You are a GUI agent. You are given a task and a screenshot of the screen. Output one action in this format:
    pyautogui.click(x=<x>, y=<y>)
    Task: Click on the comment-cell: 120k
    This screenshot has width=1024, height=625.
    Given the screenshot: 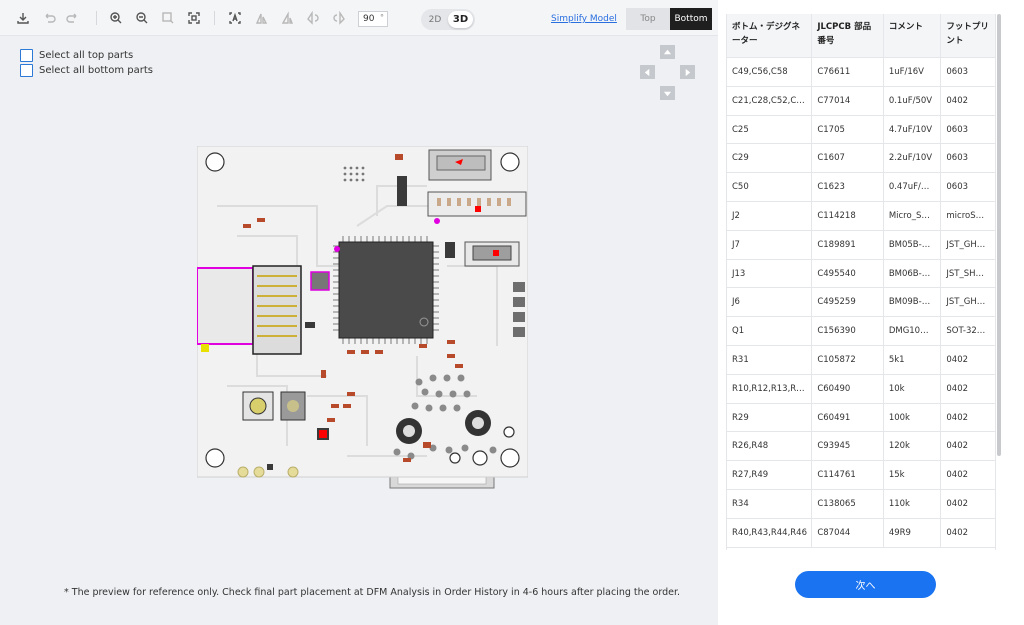 What is the action you would take?
    pyautogui.click(x=913, y=446)
    